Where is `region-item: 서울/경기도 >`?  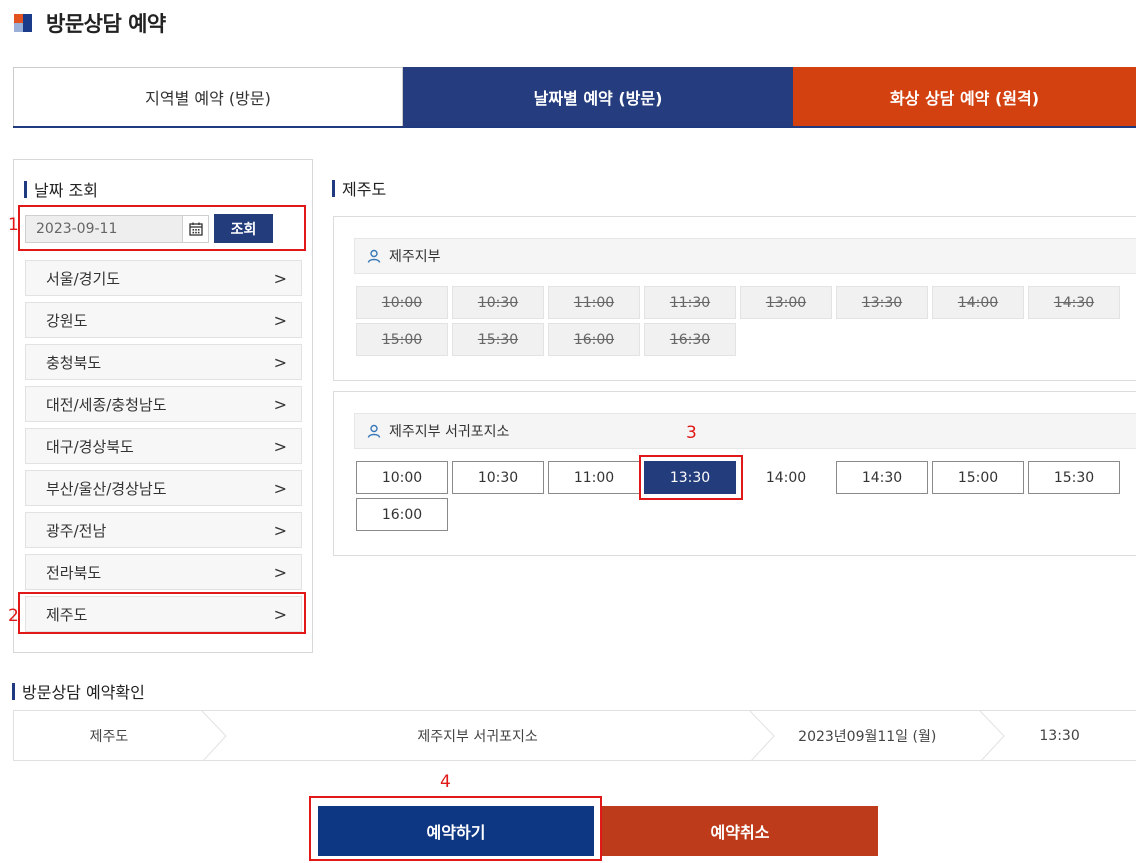 region-item: 서울/경기도 > is located at coordinates (163, 278).